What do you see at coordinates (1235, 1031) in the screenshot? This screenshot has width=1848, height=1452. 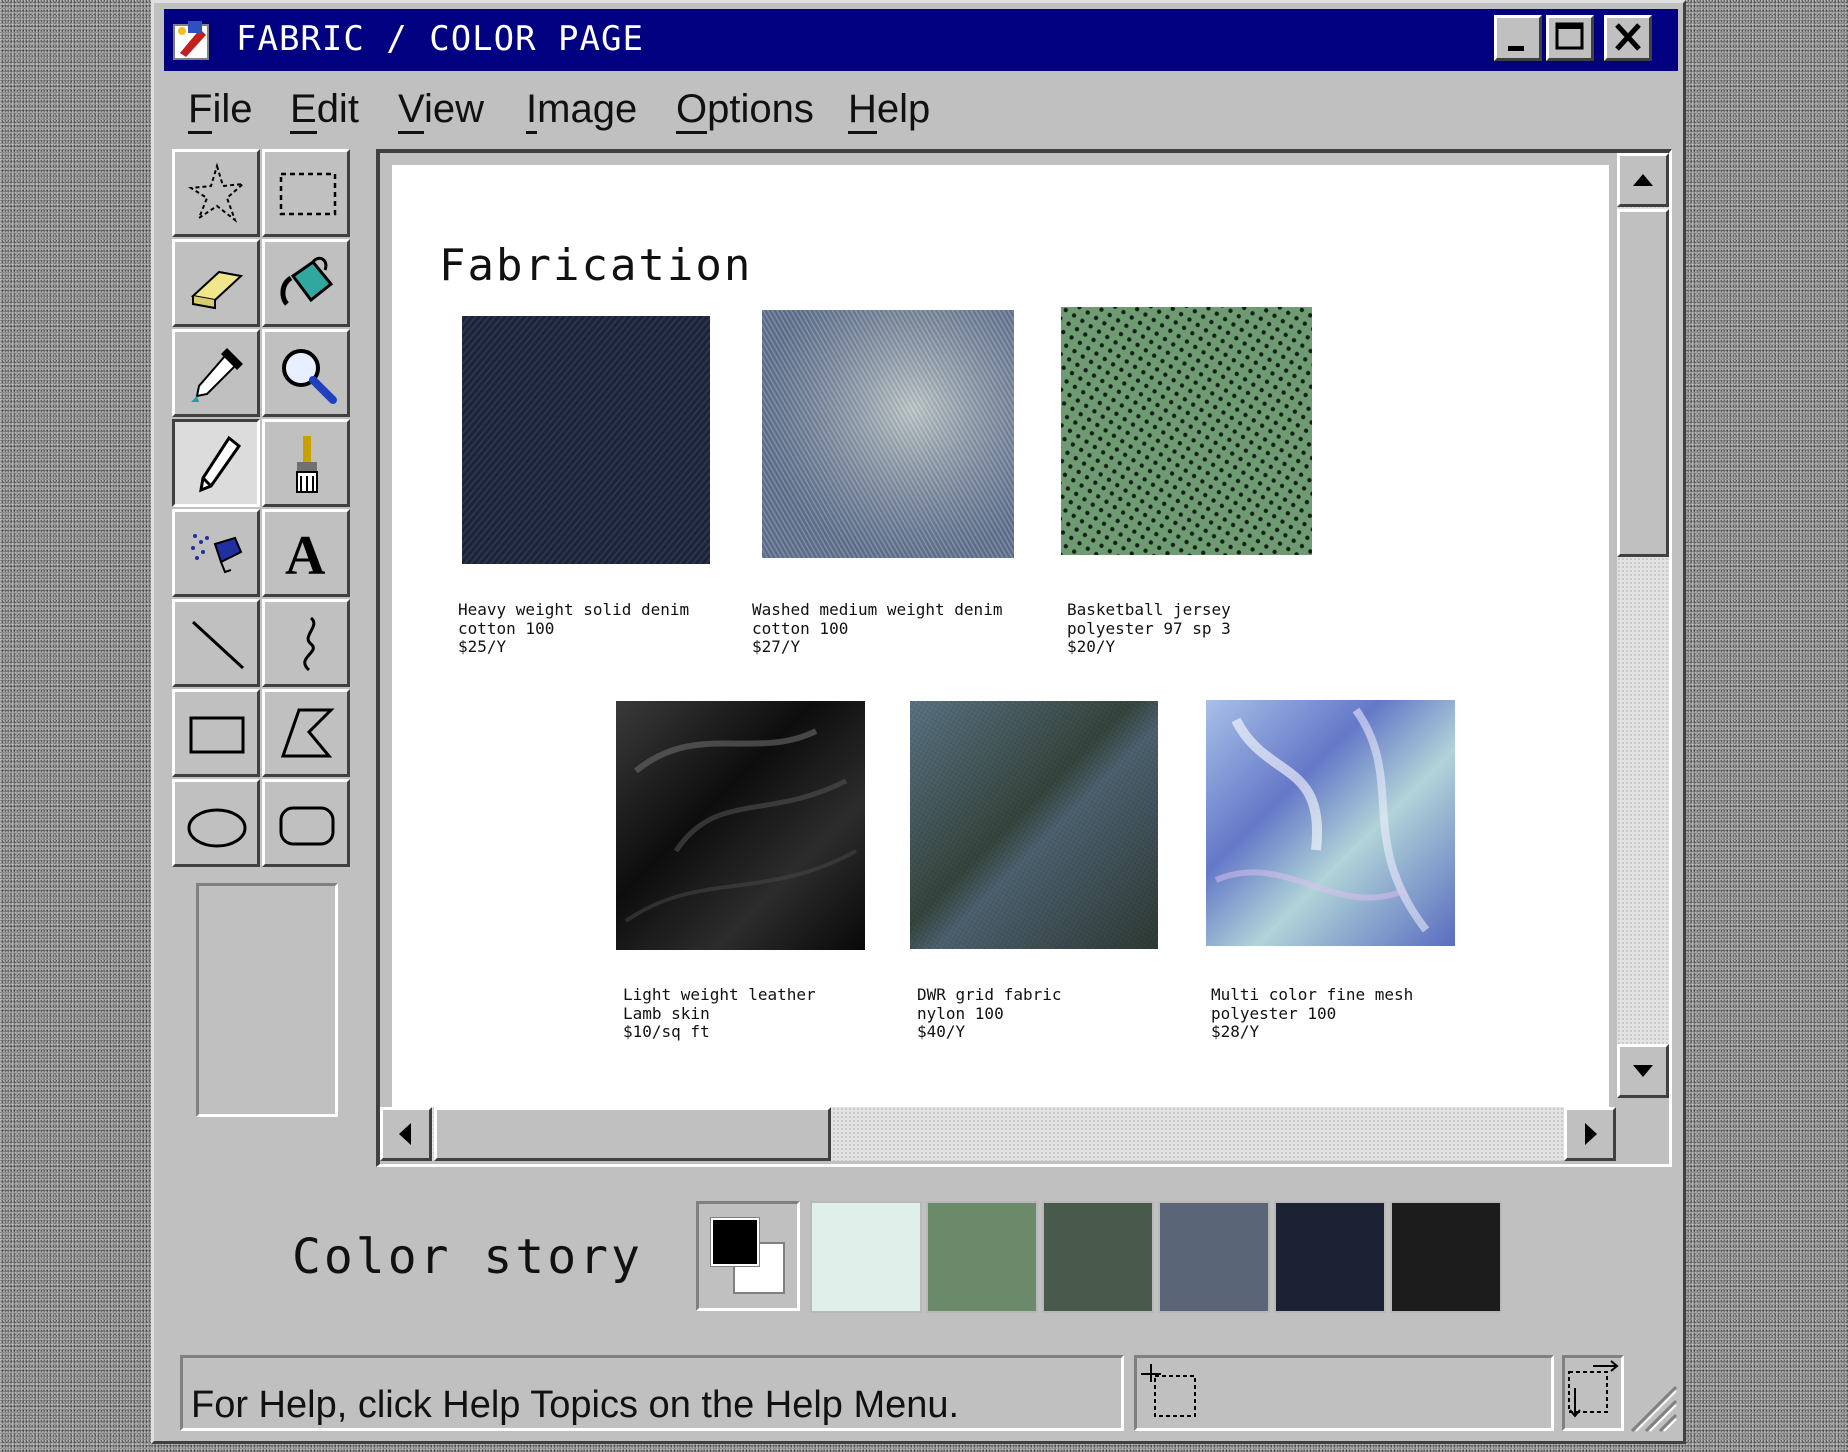 I see `fabric-price: $28/Y` at bounding box center [1235, 1031].